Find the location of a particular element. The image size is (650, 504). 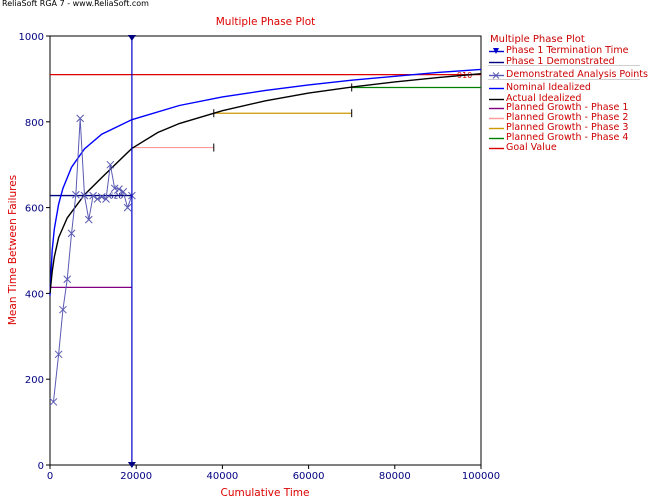

x-axis-label: Cumulative Time is located at coordinates (265, 493).